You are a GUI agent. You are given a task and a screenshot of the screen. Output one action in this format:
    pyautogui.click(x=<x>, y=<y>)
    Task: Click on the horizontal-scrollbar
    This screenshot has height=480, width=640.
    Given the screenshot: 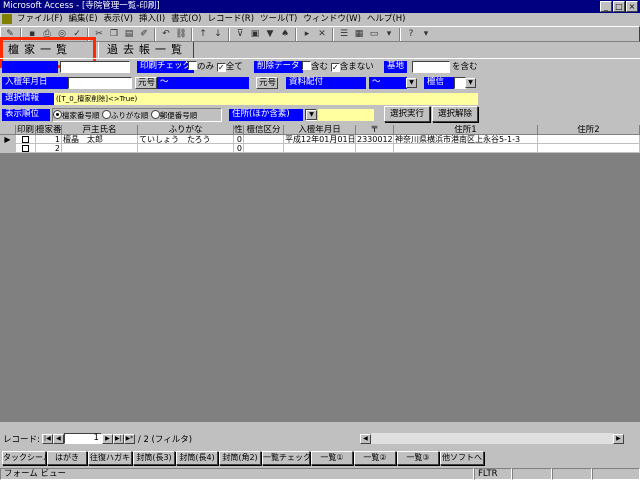 What is the action you would take?
    pyautogui.click(x=491, y=438)
    